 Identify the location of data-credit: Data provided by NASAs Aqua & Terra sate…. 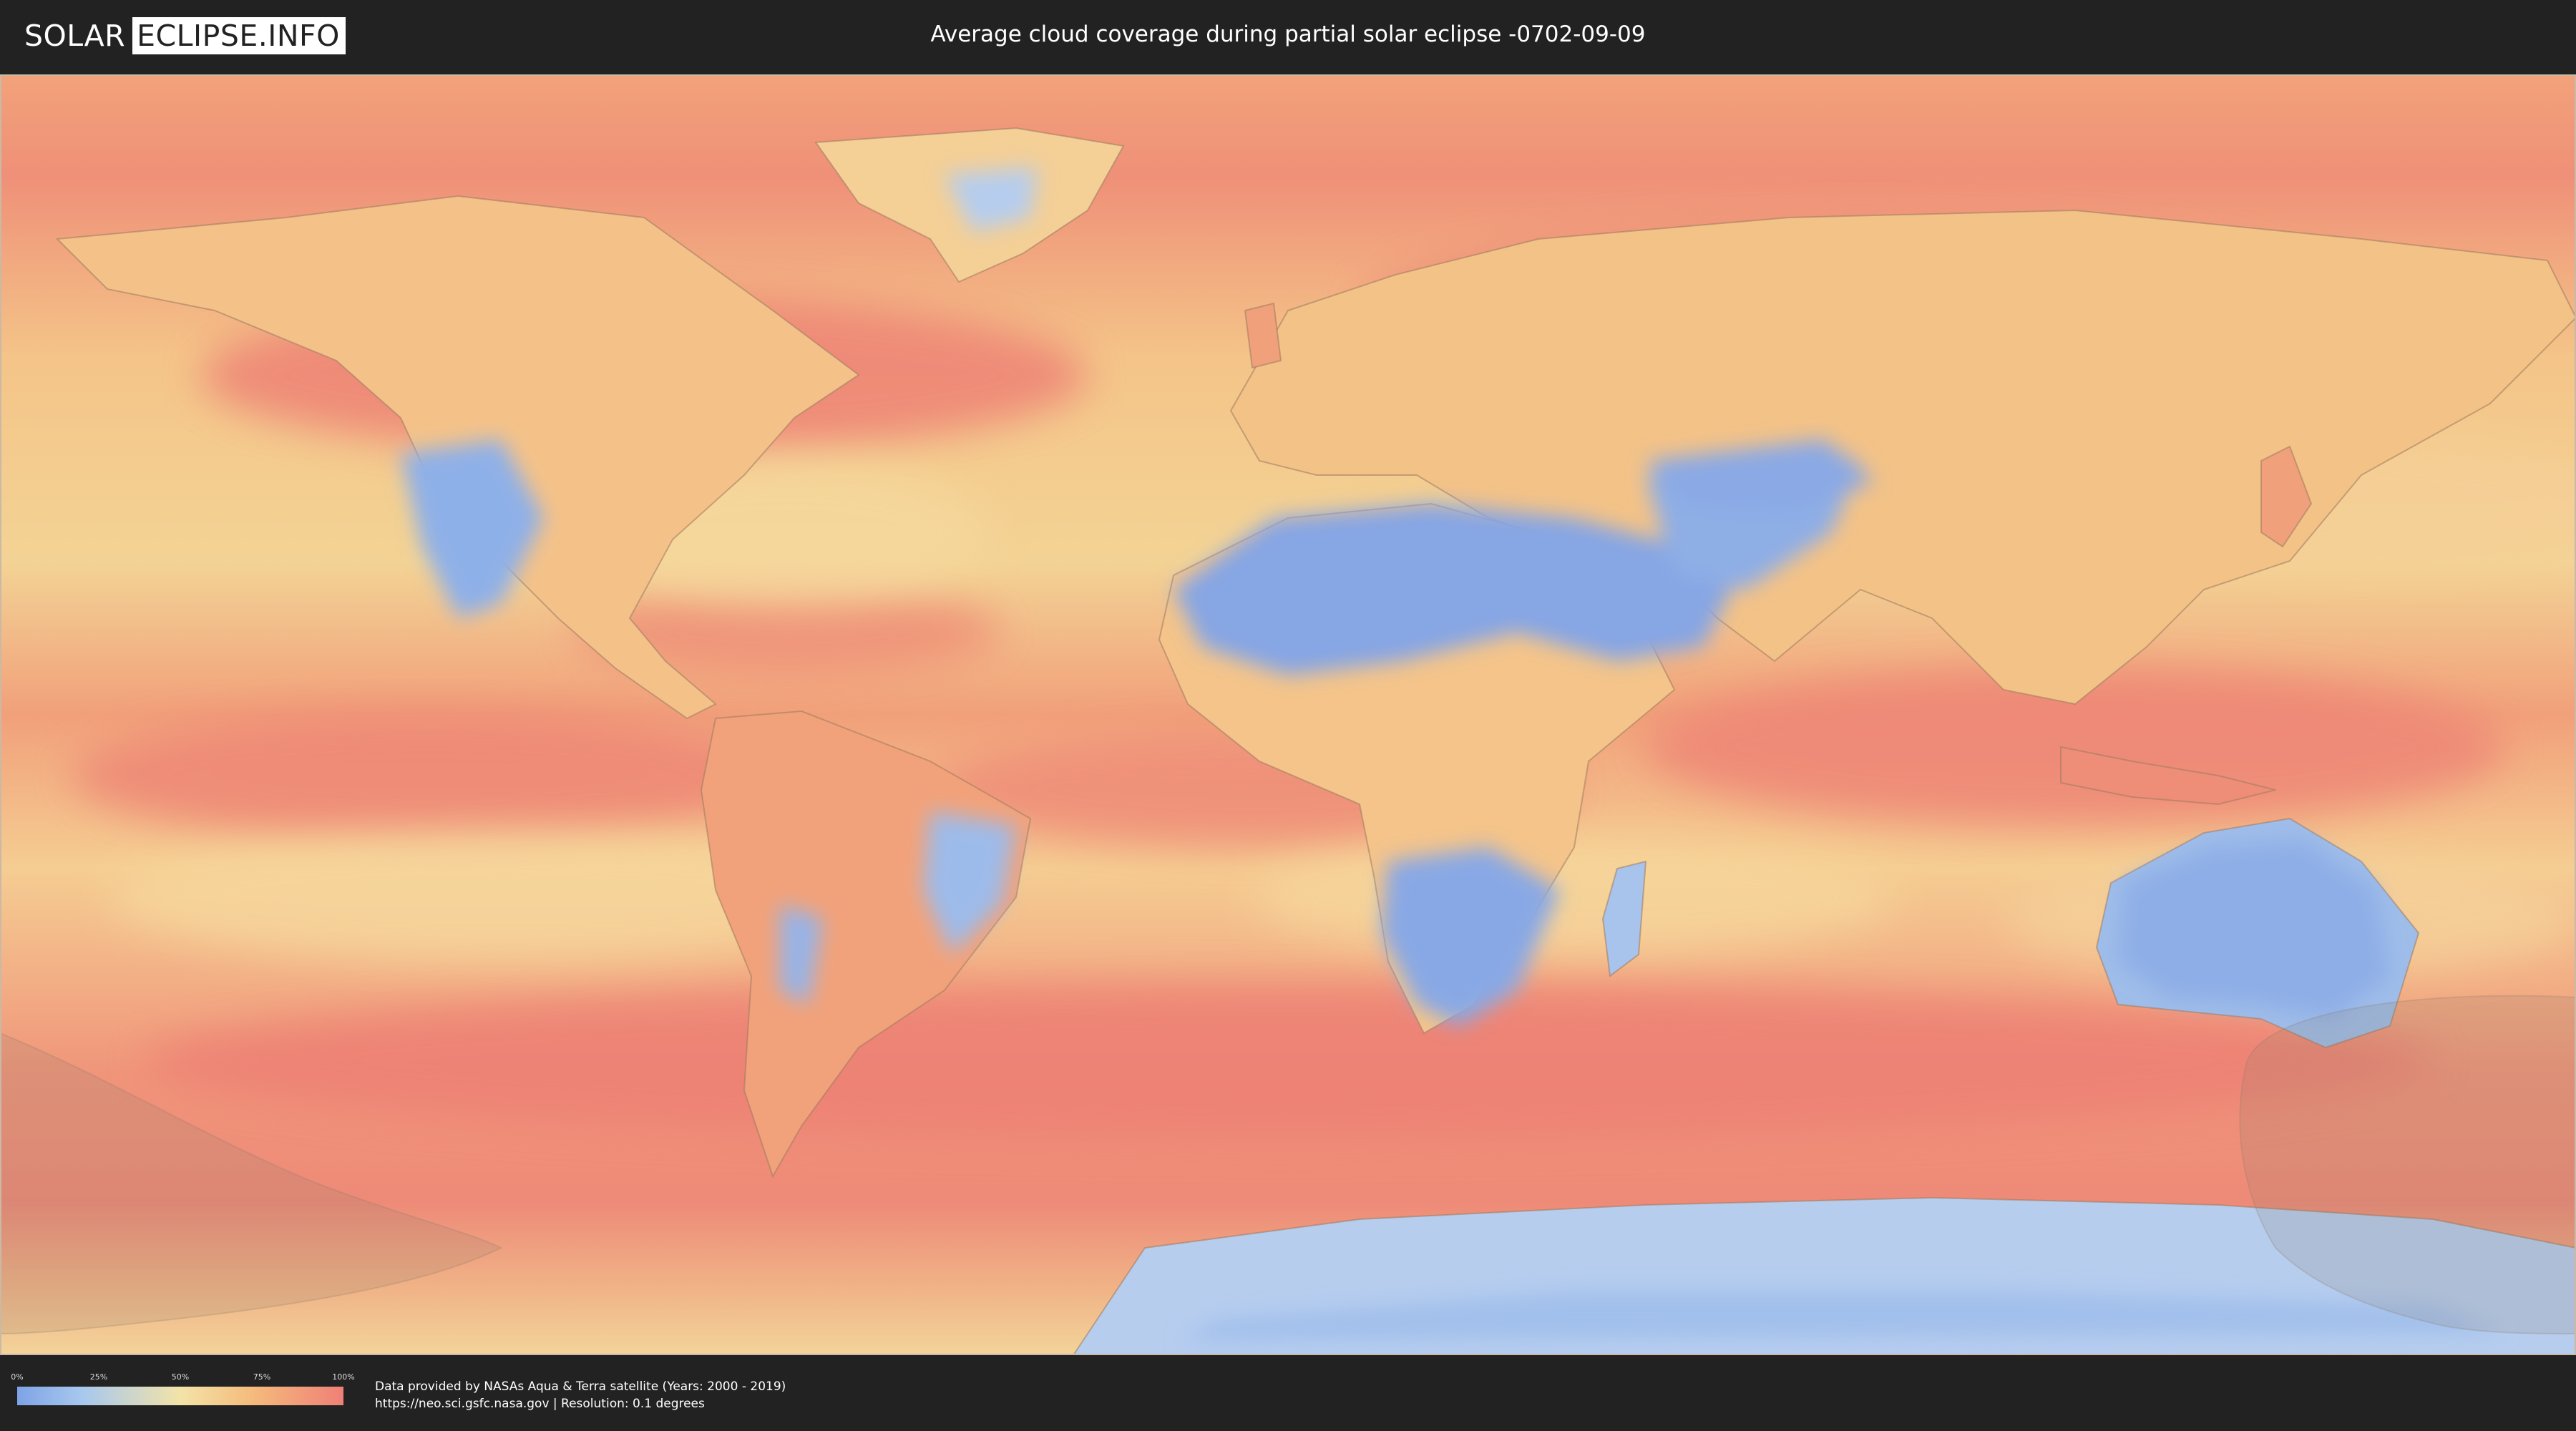
(580, 1395).